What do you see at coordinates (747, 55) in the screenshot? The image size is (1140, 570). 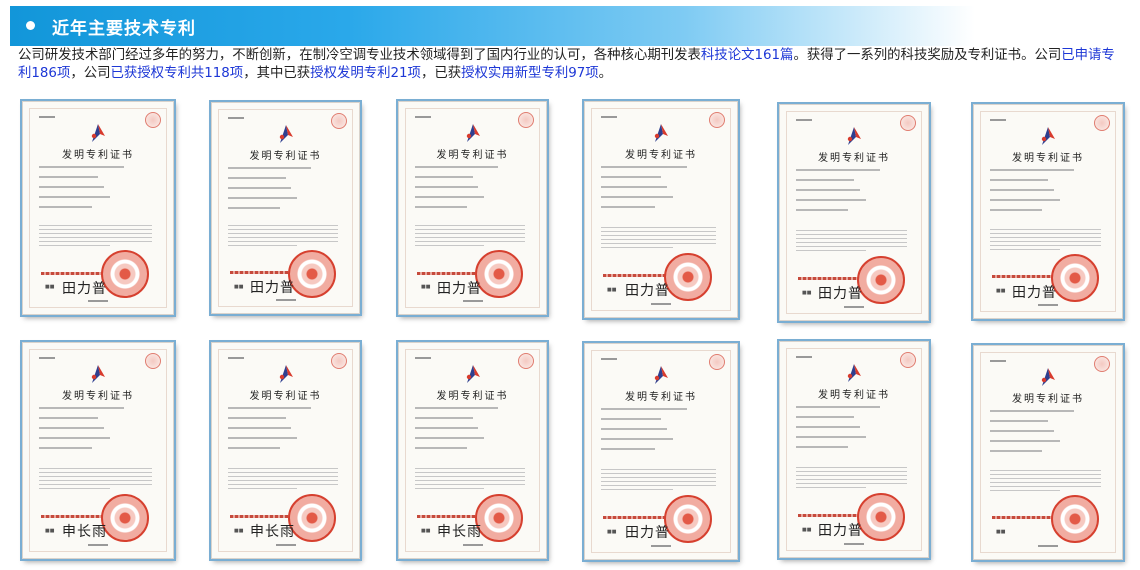 I see `papers-count-highlight: 科技论文161篇` at bounding box center [747, 55].